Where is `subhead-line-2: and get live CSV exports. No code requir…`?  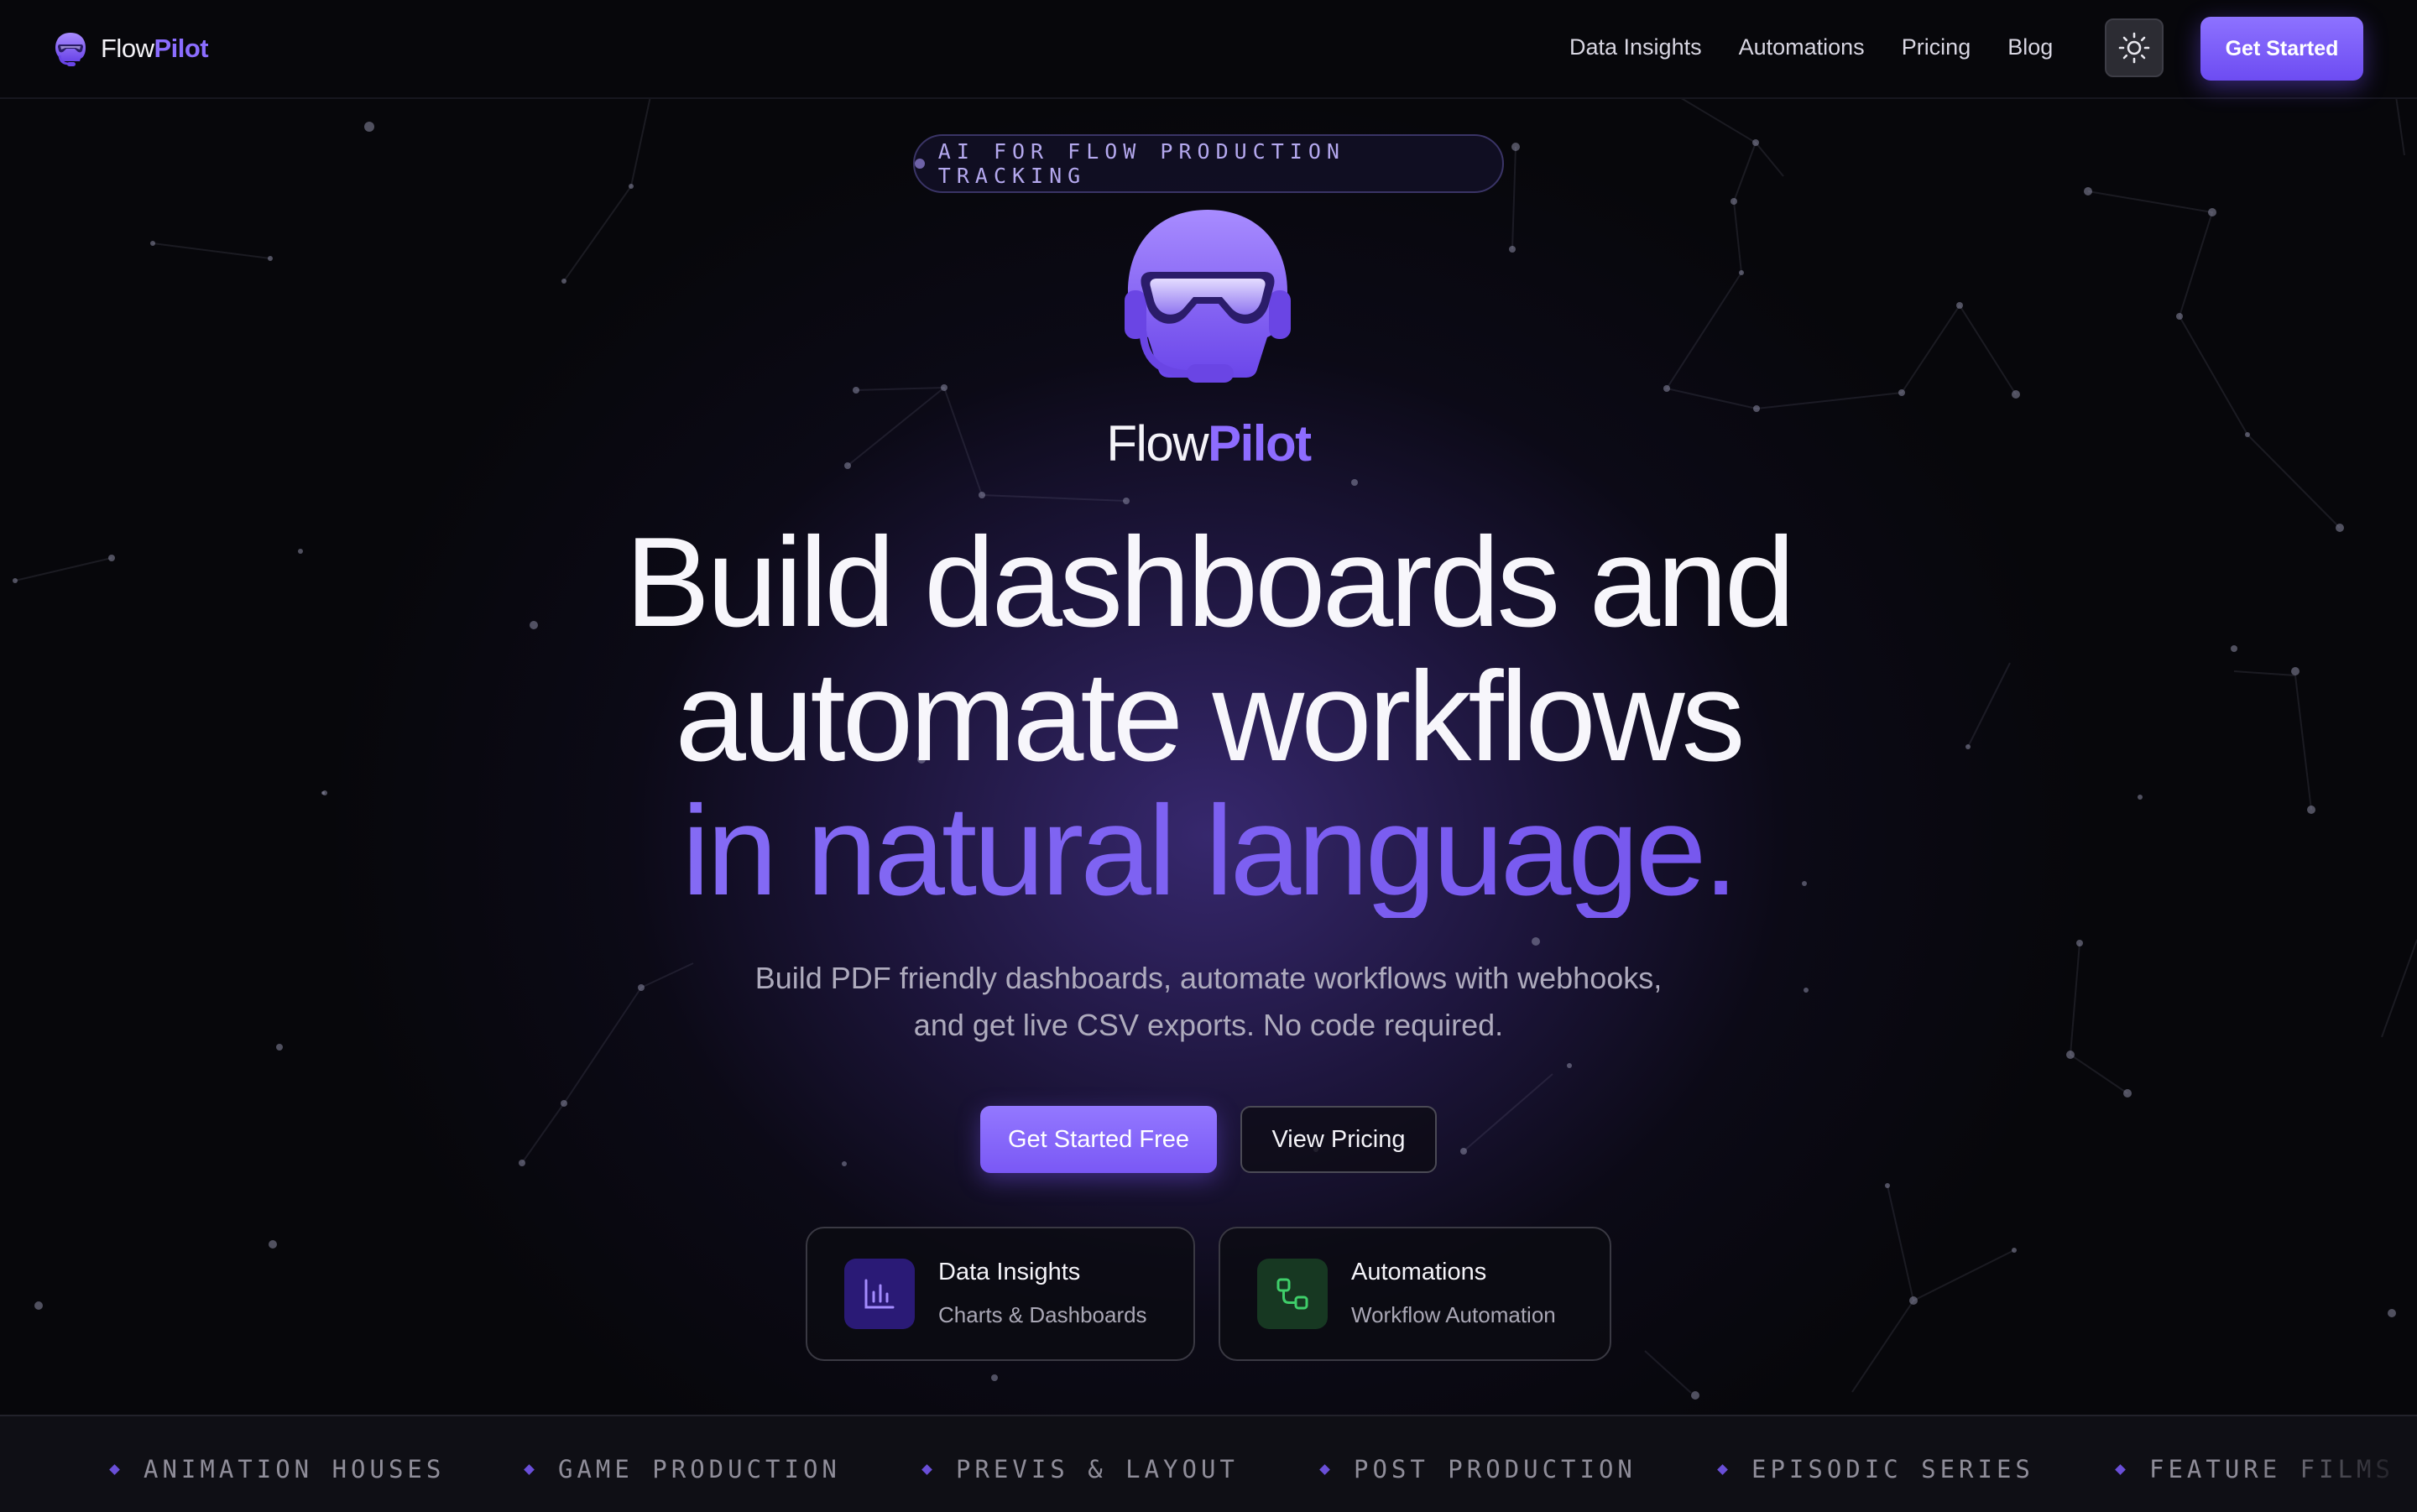 subhead-line-2: and get live CSV exports. No code requir… is located at coordinates (1208, 1025).